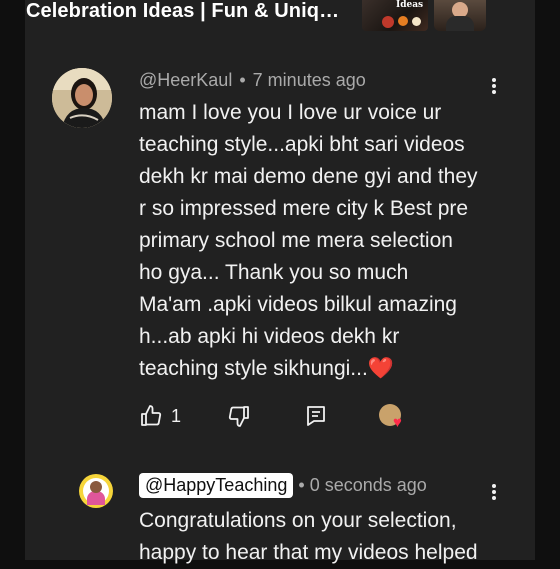  What do you see at coordinates (252, 80) in the screenshot?
I see `comment-meta: @HeerKaul • 7 minutes ago` at bounding box center [252, 80].